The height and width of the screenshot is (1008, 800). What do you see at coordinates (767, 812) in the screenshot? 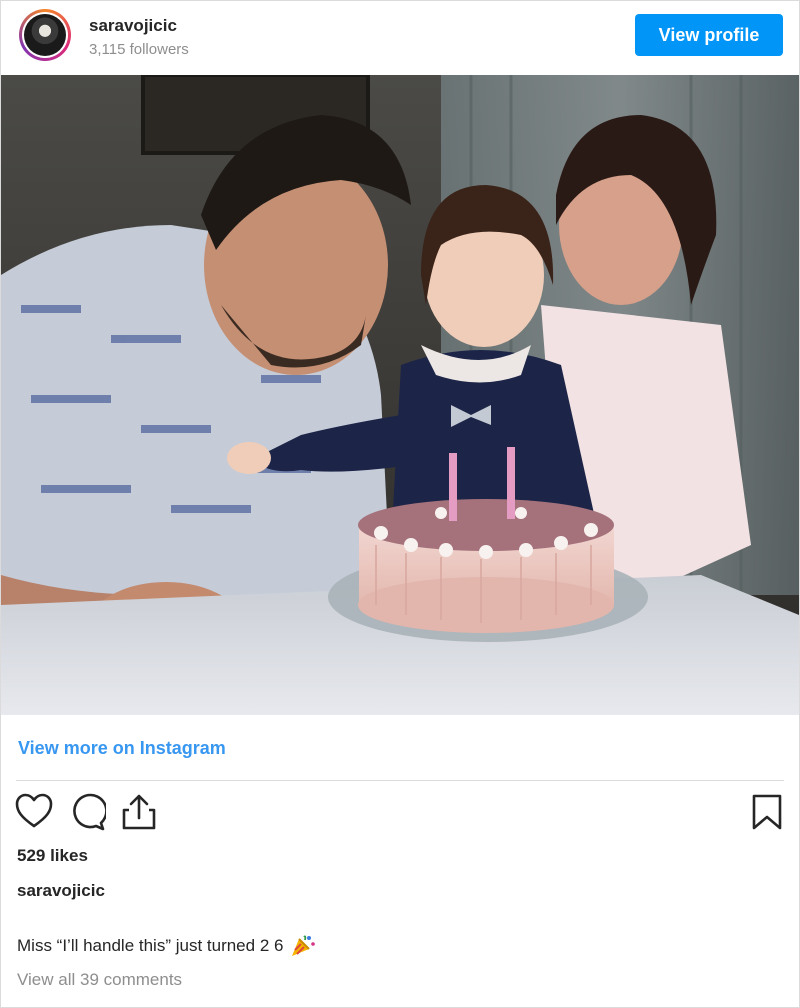
I see `bookmark-icon` at bounding box center [767, 812].